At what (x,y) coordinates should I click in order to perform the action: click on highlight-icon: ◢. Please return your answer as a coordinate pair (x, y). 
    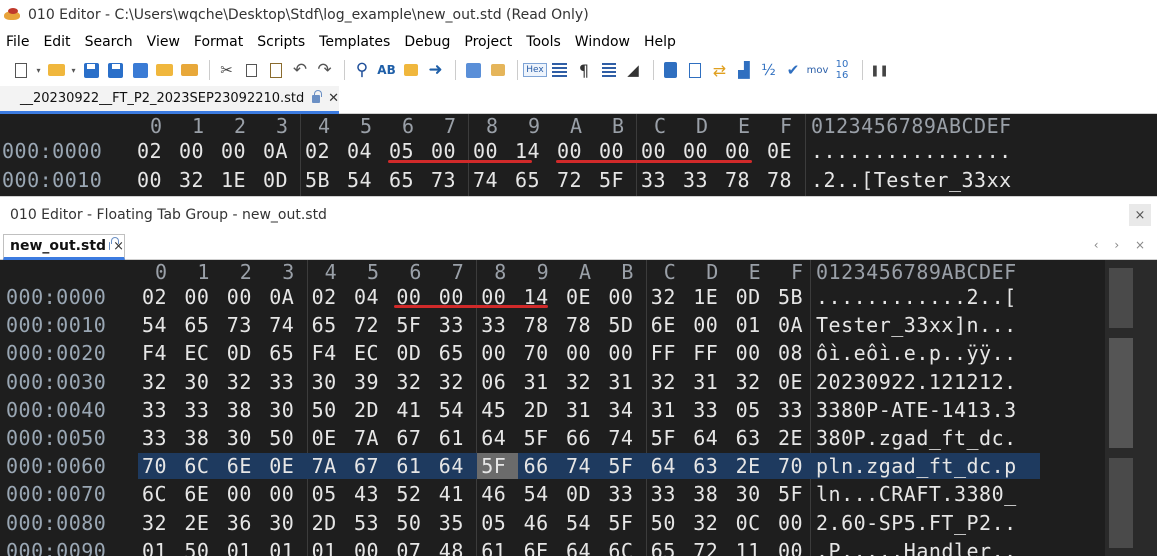
    Looking at the image, I should click on (633, 70).